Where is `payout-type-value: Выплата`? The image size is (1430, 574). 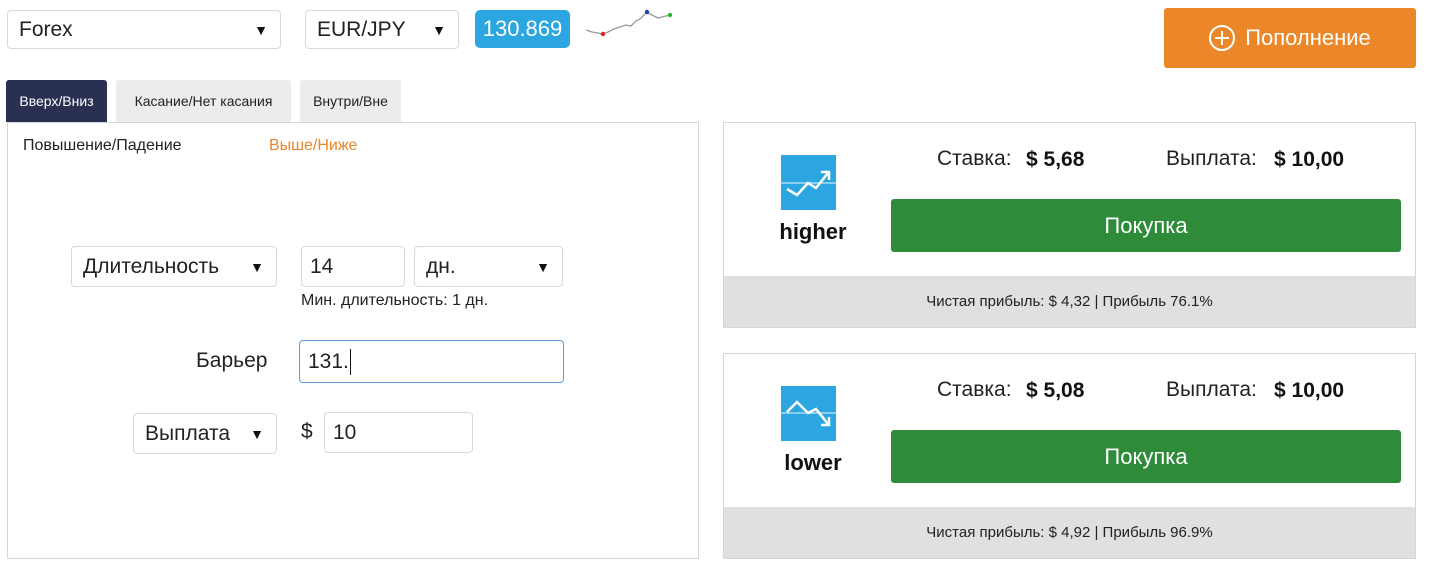 payout-type-value: Выплата is located at coordinates (188, 433).